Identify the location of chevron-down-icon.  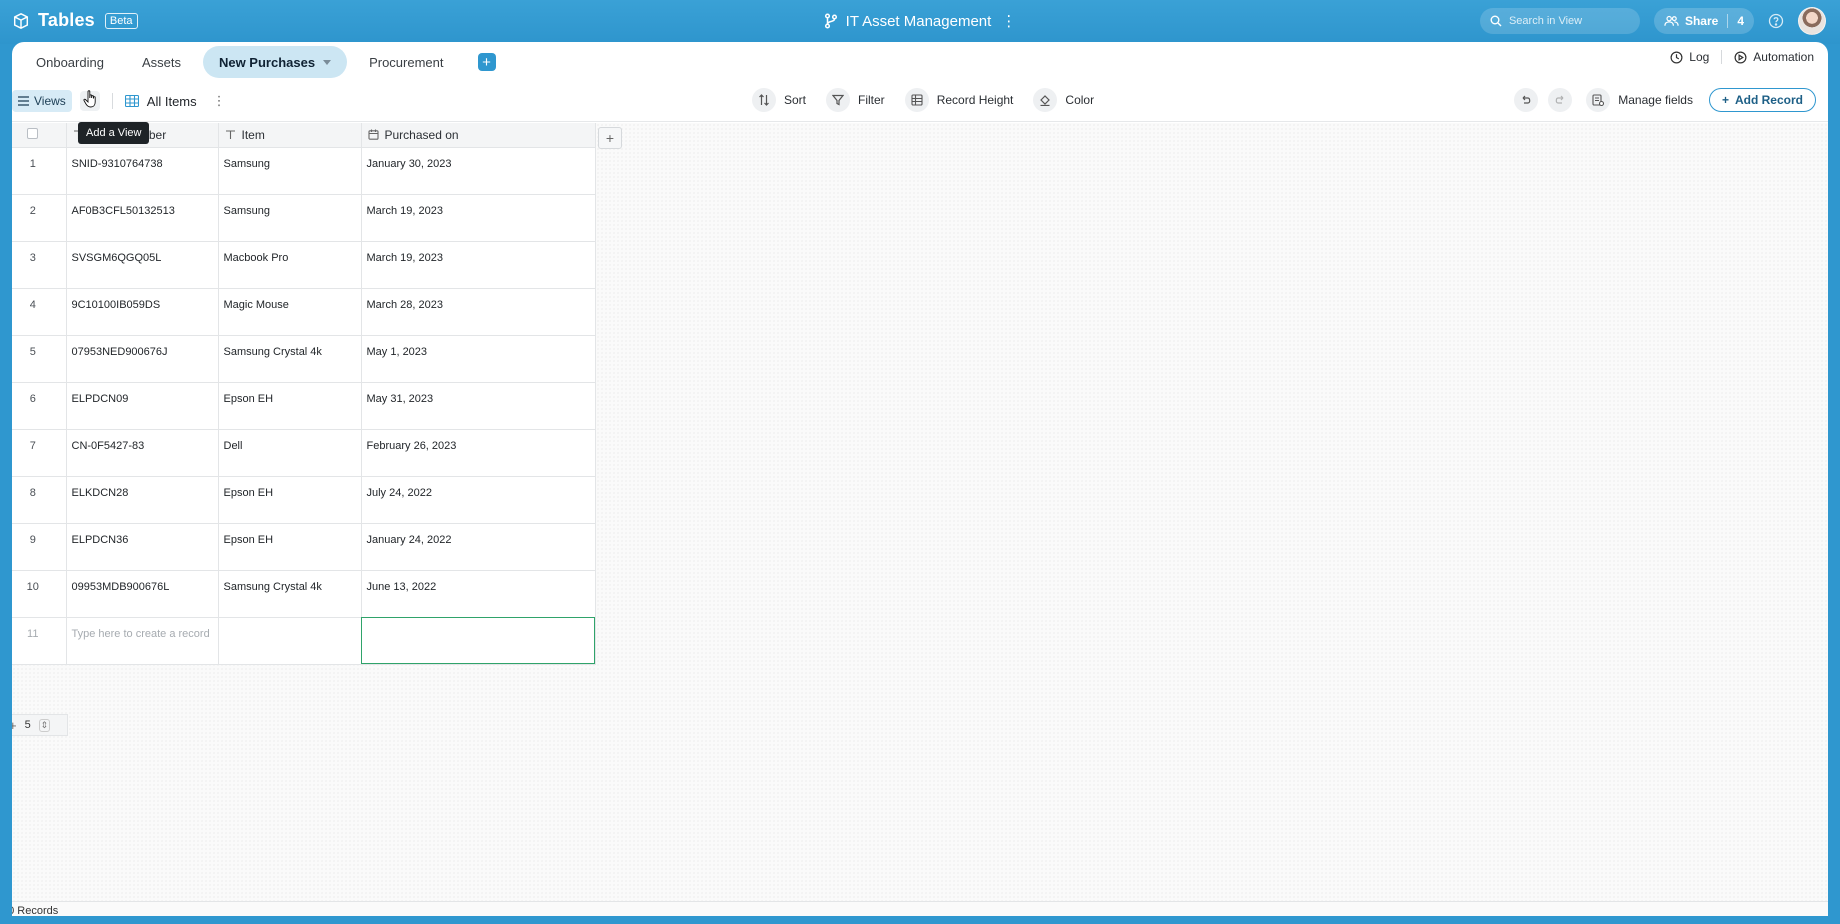
(327, 62).